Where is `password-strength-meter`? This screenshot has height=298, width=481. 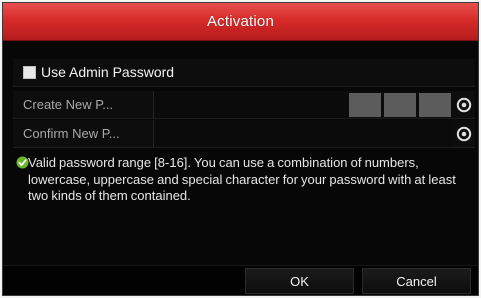
password-strength-meter is located at coordinates (400, 105).